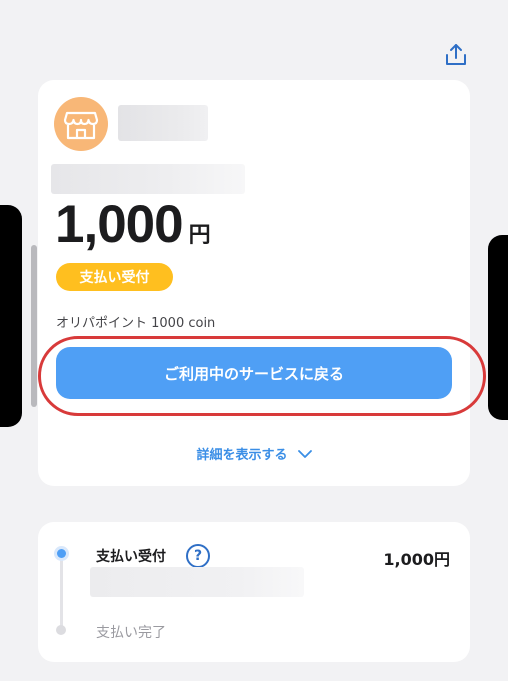 The height and width of the screenshot is (681, 508). What do you see at coordinates (199, 235) in the screenshot?
I see `amount-unit: 円` at bounding box center [199, 235].